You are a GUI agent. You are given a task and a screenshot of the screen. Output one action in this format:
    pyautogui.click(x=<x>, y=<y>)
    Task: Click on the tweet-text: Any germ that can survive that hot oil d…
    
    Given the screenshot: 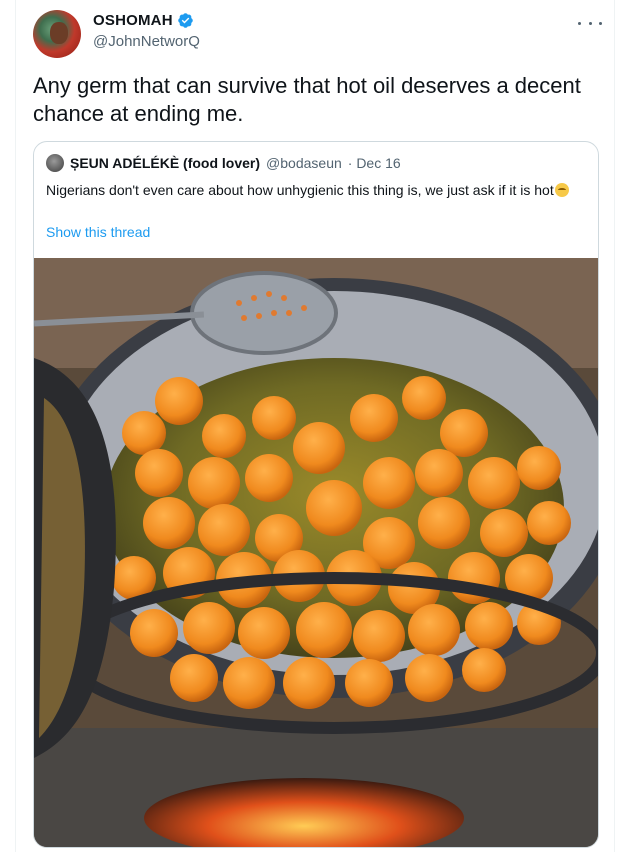 What is the action you would take?
    pyautogui.click(x=307, y=99)
    